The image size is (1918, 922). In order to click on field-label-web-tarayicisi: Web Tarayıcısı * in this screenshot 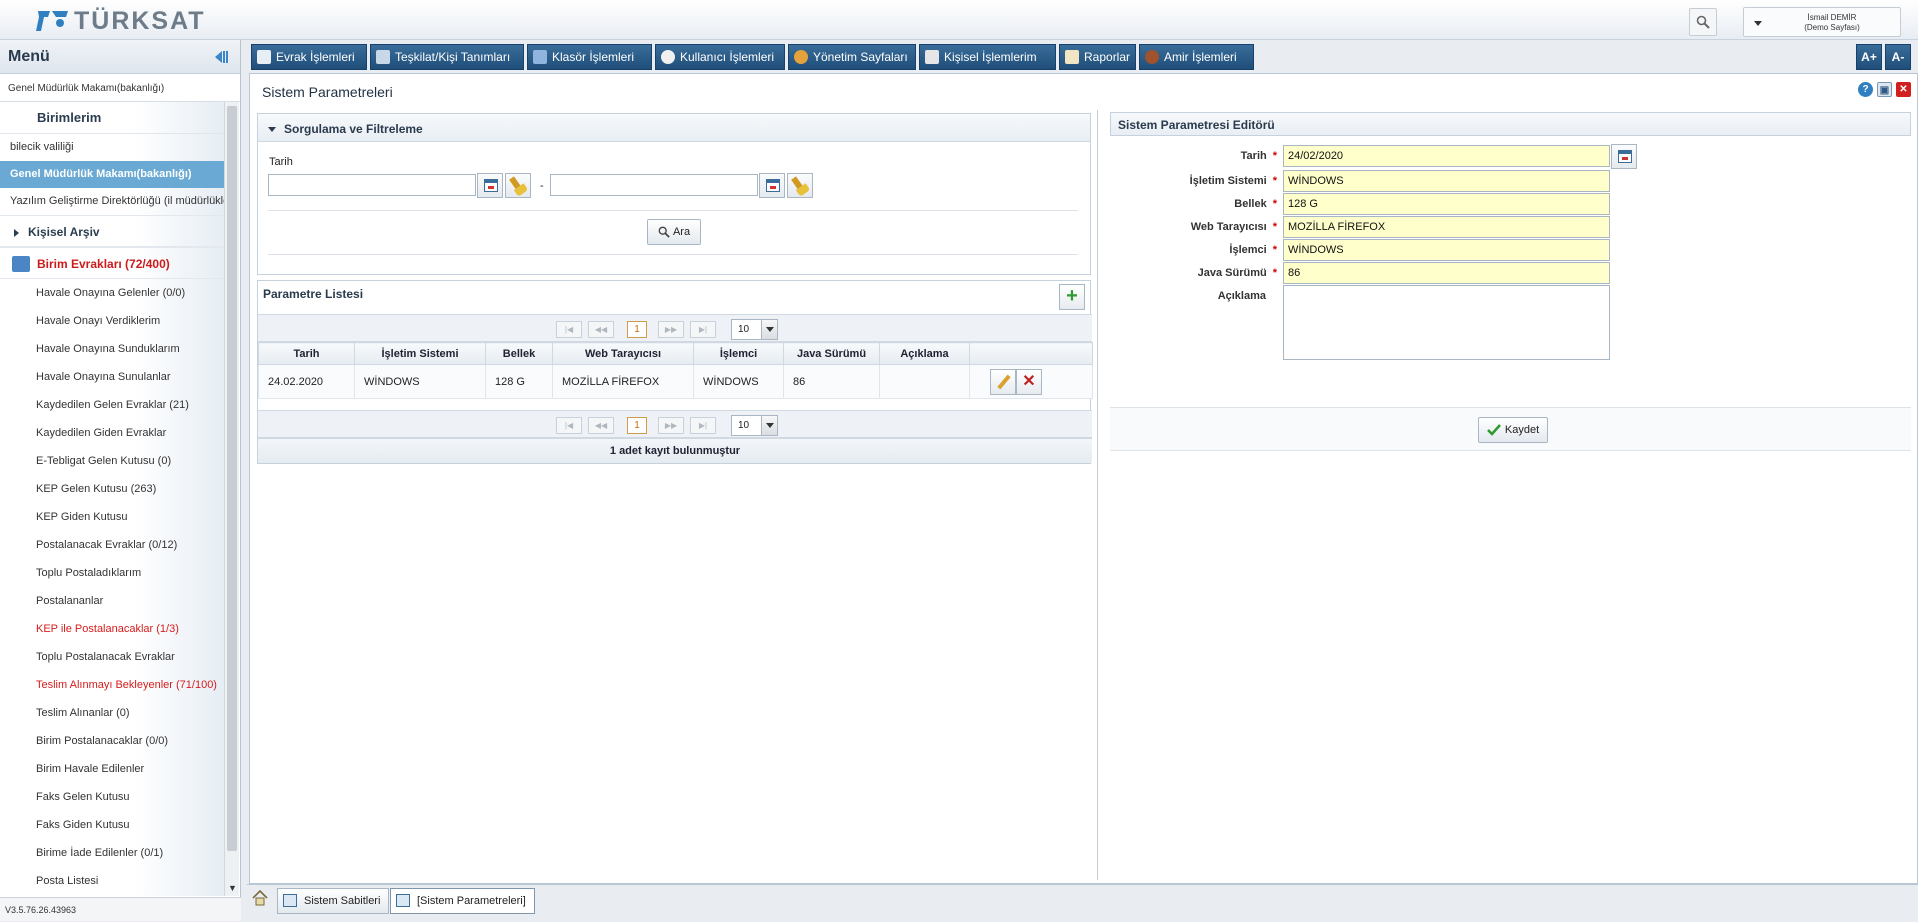, I will do `click(1197, 227)`.